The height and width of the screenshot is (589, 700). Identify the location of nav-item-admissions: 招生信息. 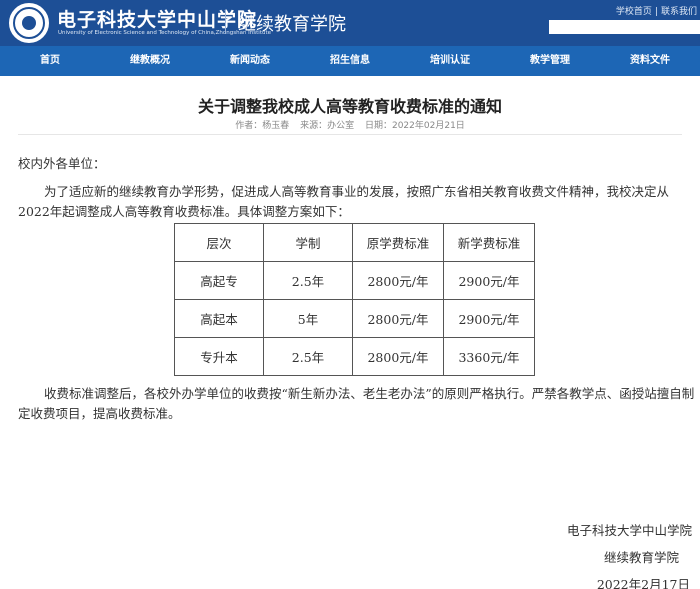
(350, 61).